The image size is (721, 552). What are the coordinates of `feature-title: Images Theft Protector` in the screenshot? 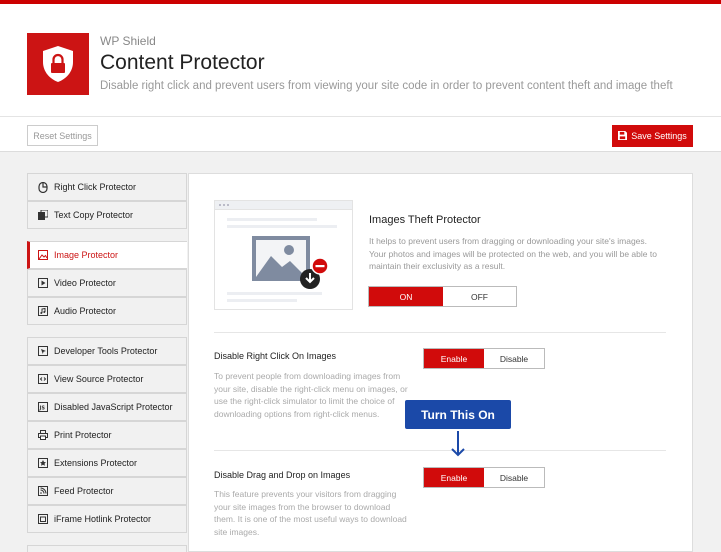 It's located at (425, 220).